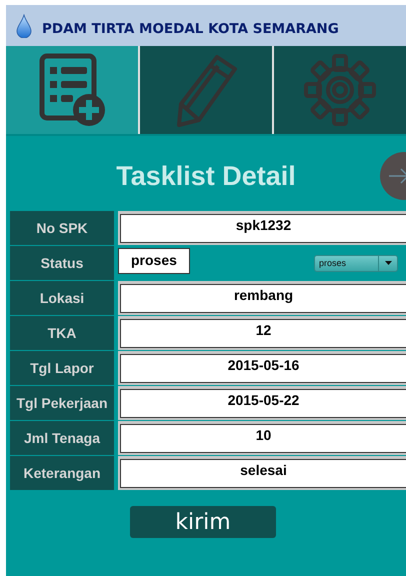 The image size is (406, 576). Describe the element at coordinates (263, 333) in the screenshot. I see `text-field: 12` at that location.